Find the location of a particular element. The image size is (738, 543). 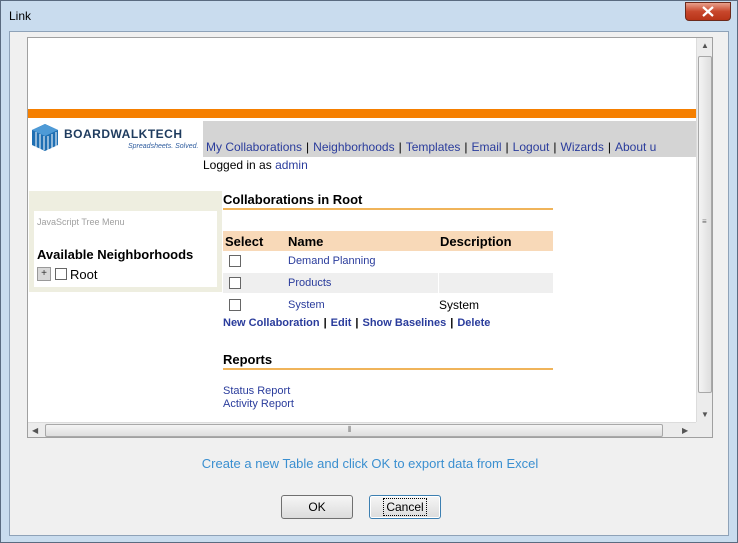

root-checkbox is located at coordinates (61, 274).